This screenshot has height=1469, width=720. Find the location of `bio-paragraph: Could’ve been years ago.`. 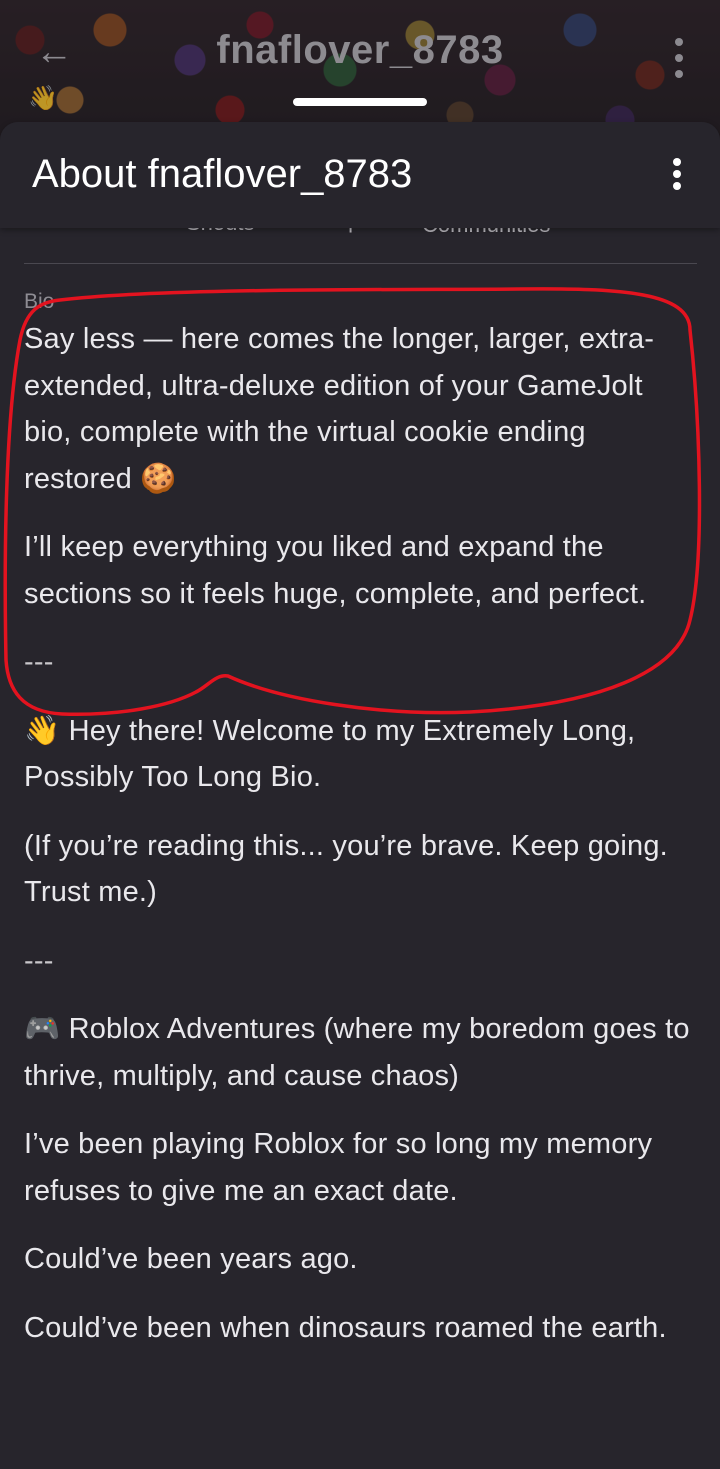

bio-paragraph: Could’ve been years ago. is located at coordinates (191, 1259).